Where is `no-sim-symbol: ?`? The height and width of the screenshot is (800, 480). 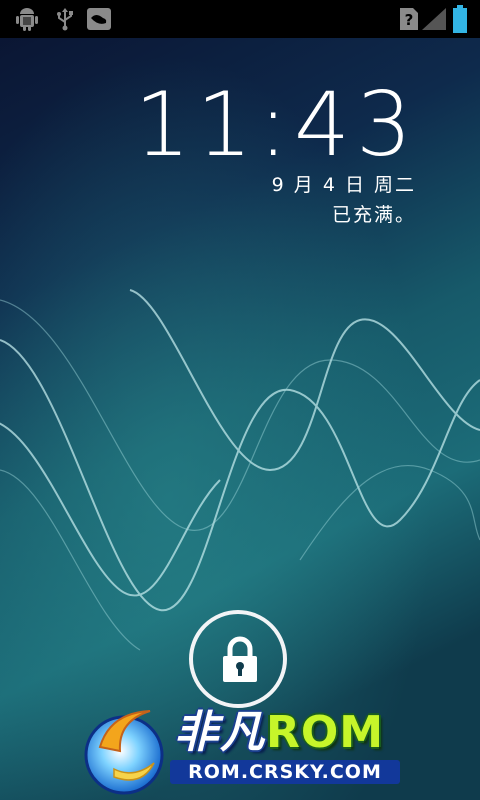 no-sim-symbol: ? is located at coordinates (409, 20).